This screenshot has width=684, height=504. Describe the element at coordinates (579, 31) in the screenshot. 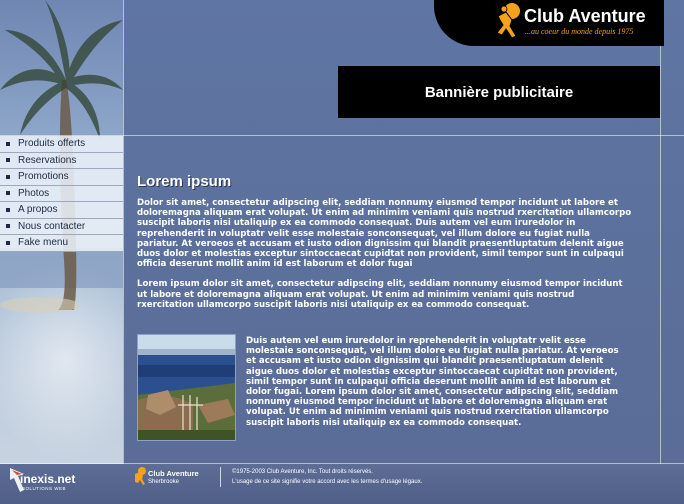

I see `logo-tagline: ...au coeur du monde depuis 1975` at that location.